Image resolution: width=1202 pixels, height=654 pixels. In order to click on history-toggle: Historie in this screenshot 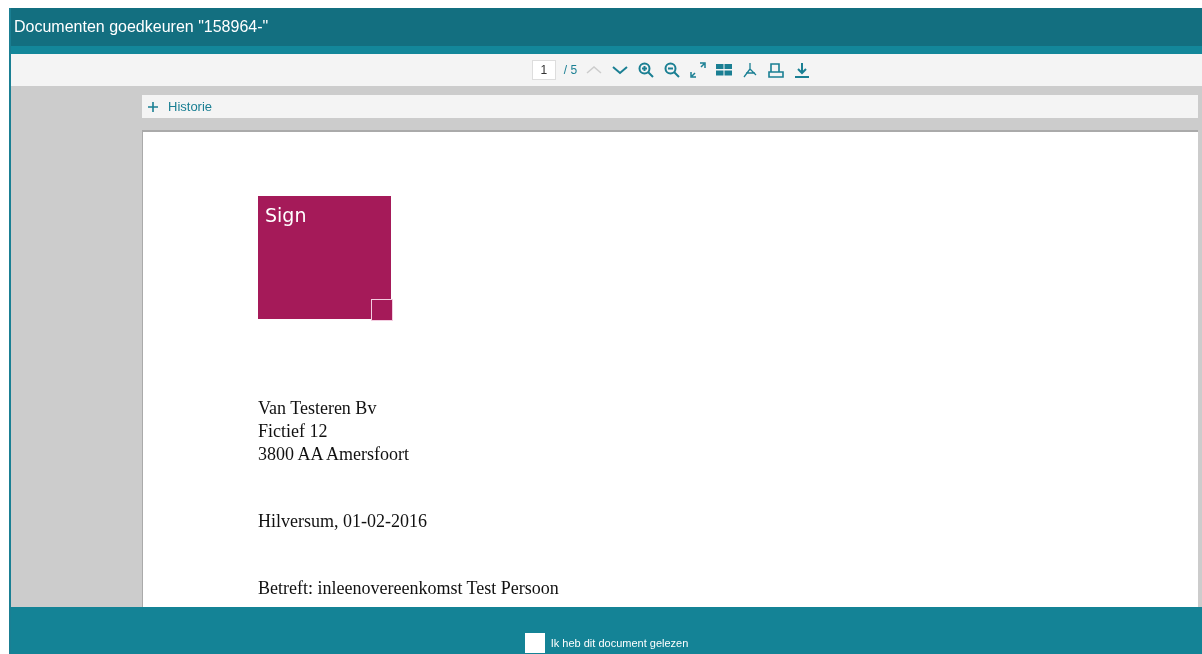, I will do `click(670, 106)`.